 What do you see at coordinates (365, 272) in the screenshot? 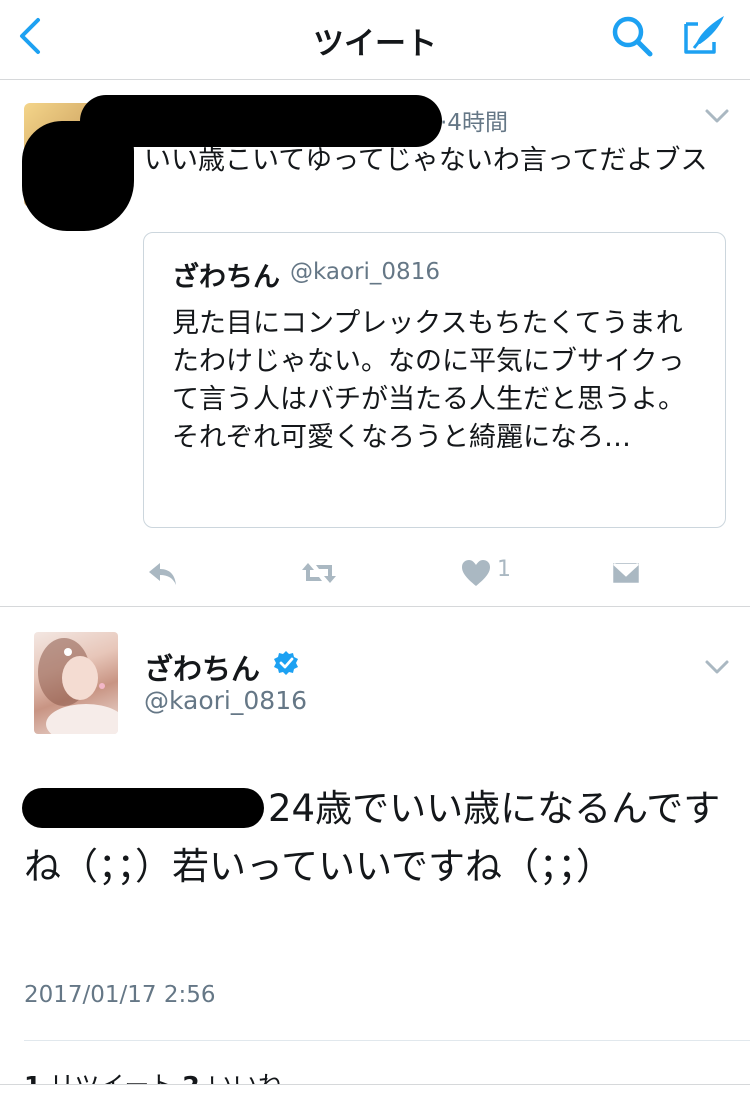
I see `quoted-user-handle: @kaori_0816` at bounding box center [365, 272].